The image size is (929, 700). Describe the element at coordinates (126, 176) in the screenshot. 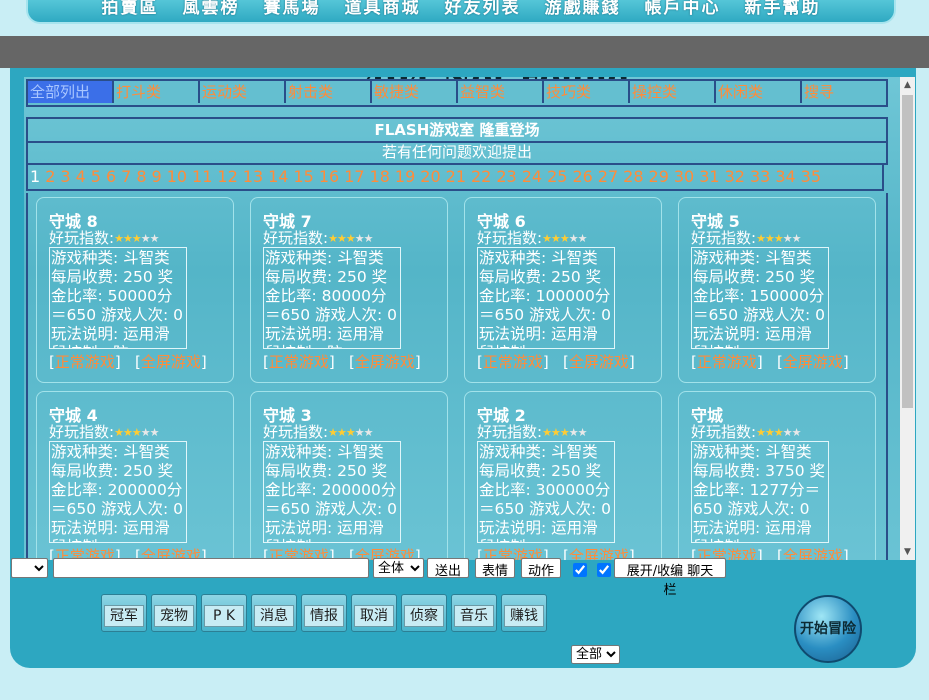

I see `page-link: 7` at that location.